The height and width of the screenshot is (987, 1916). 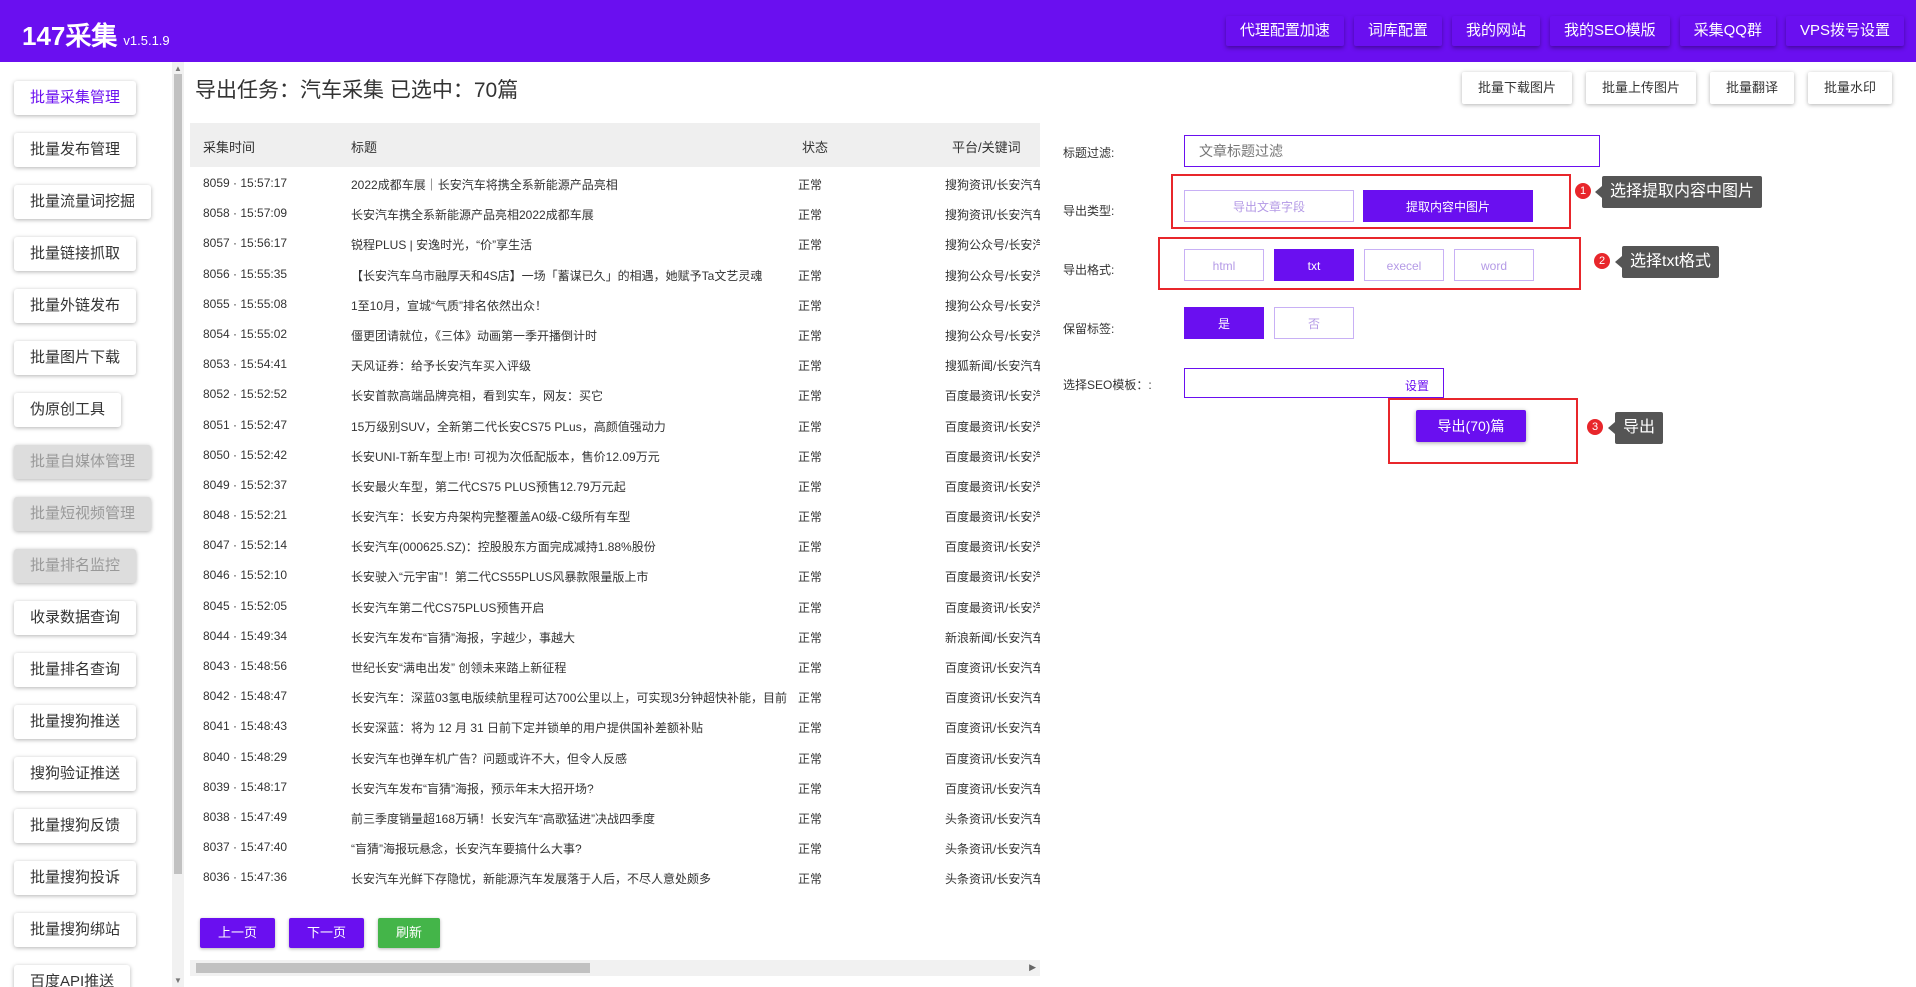 I want to click on sidebar-item-link-crawl: 批量链接抓取, so click(x=75, y=254).